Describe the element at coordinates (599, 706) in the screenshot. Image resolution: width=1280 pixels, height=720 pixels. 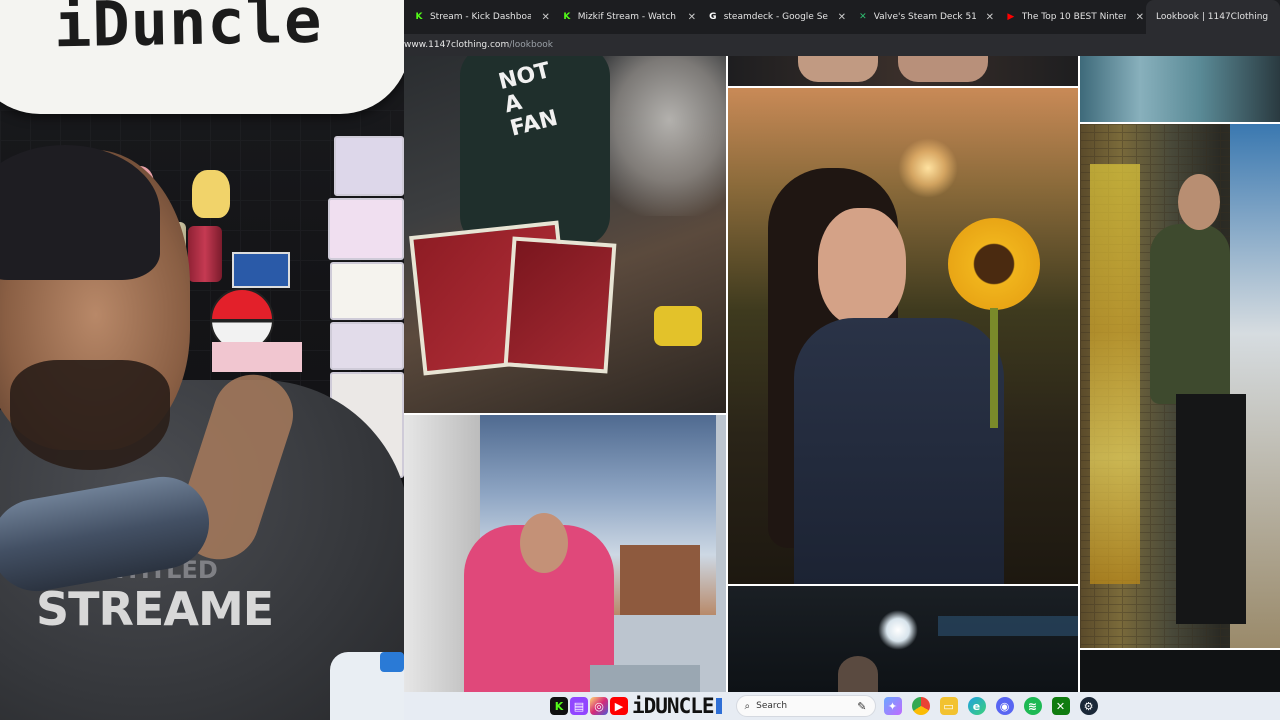
I see `instagram-icon: ◎` at that location.